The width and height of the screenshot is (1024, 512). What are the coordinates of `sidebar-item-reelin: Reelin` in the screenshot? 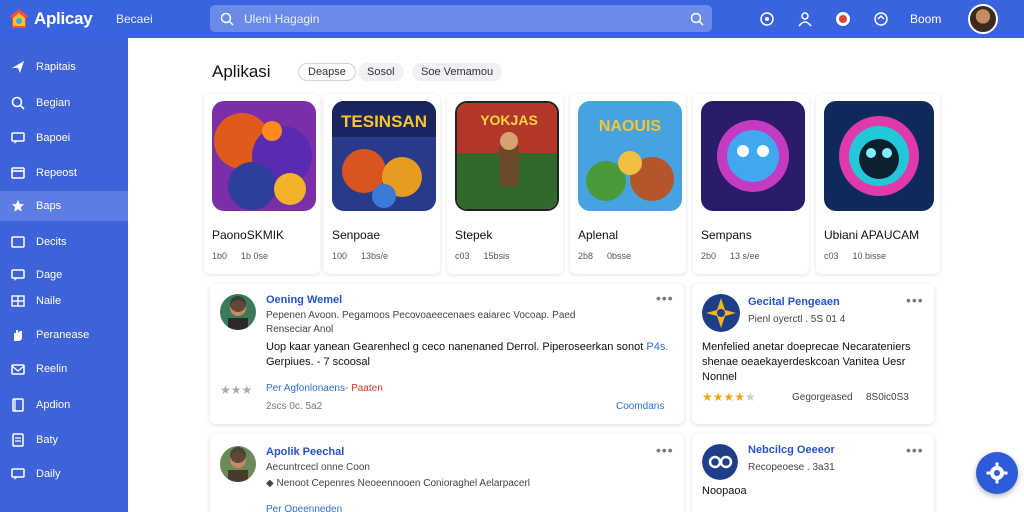 It's located at (64, 369).